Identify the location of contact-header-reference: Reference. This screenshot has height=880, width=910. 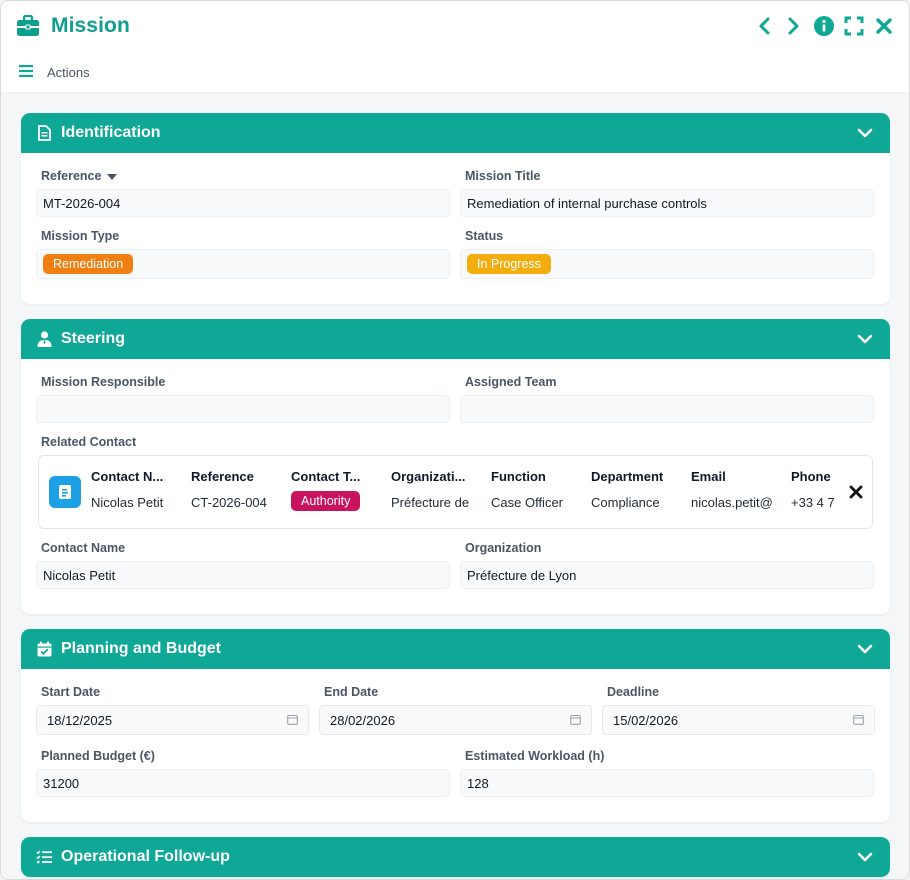
(222, 476).